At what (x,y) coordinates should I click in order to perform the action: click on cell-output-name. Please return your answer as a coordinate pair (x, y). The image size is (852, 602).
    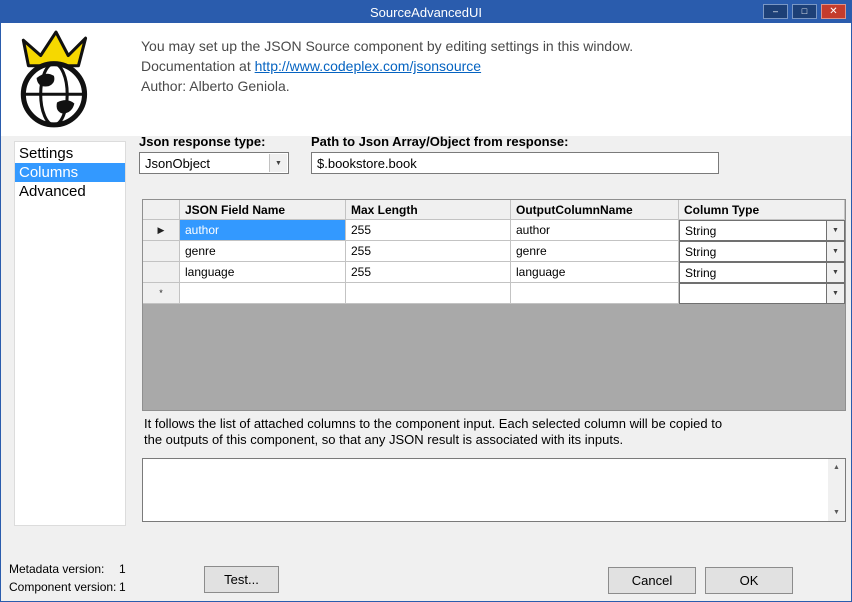
    Looking at the image, I should click on (595, 293).